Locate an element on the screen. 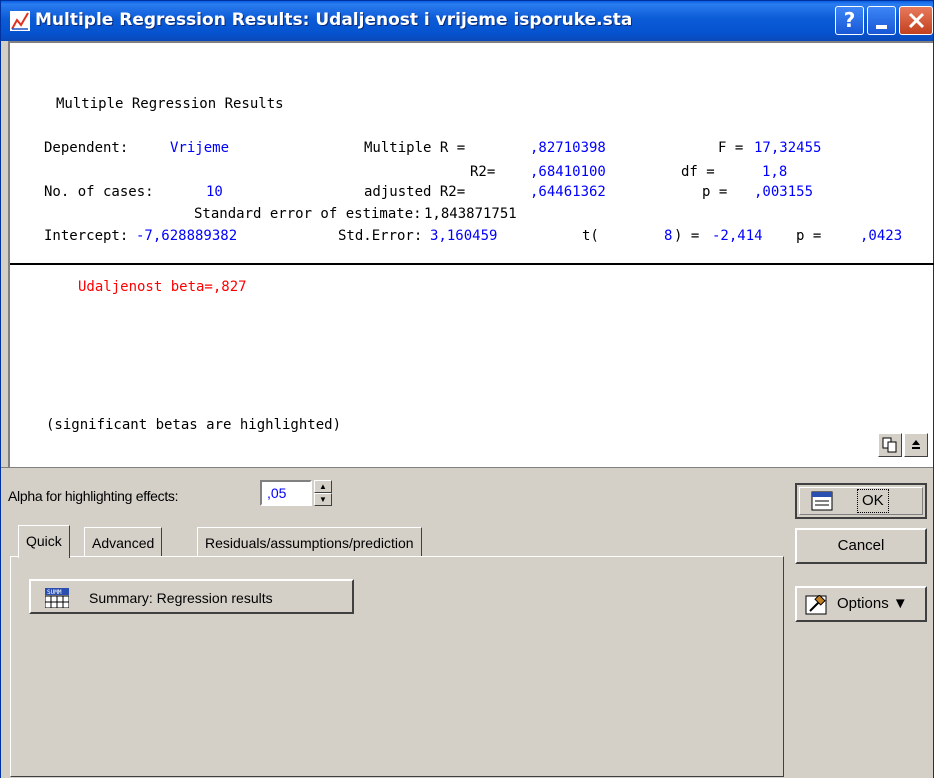  dependent-value: Vrijeme is located at coordinates (200, 148).